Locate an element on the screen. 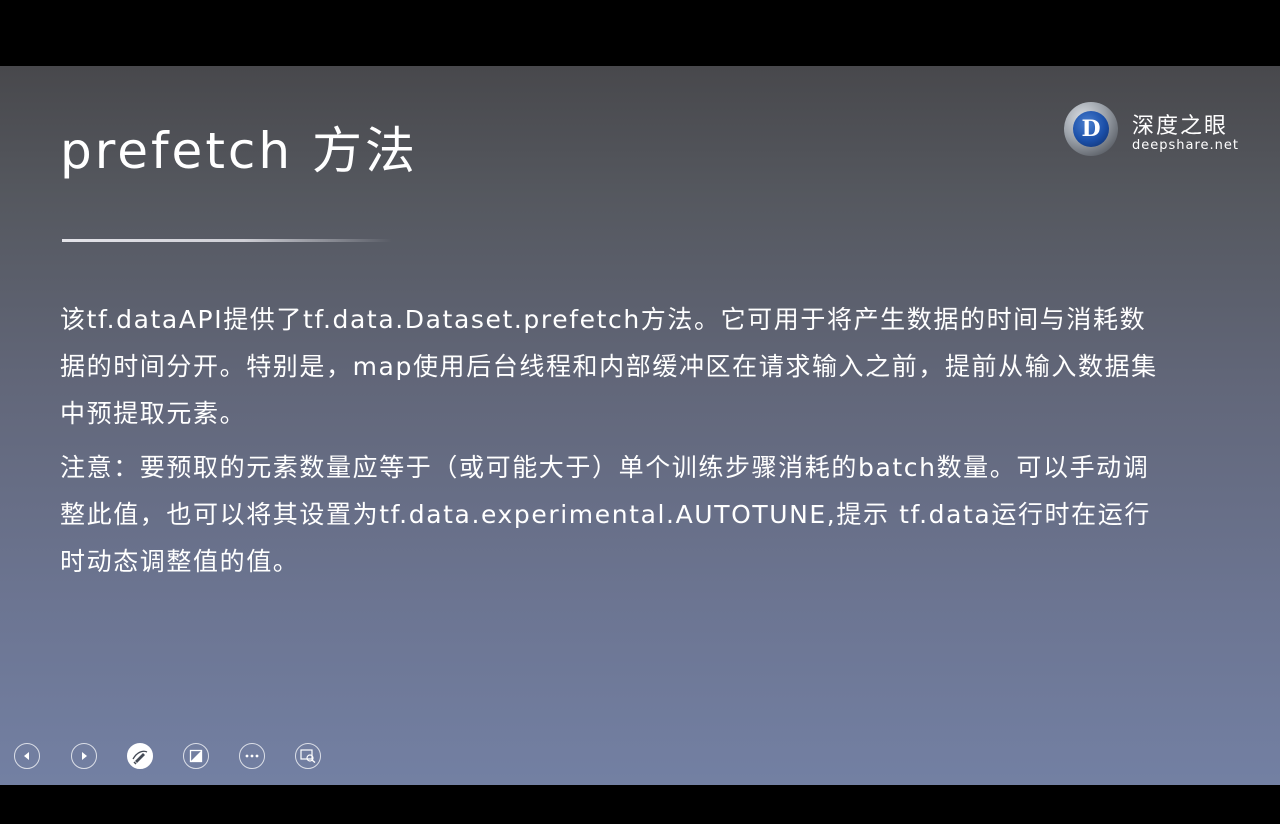 The image size is (1280, 824). previous-icon is located at coordinates (27, 756).